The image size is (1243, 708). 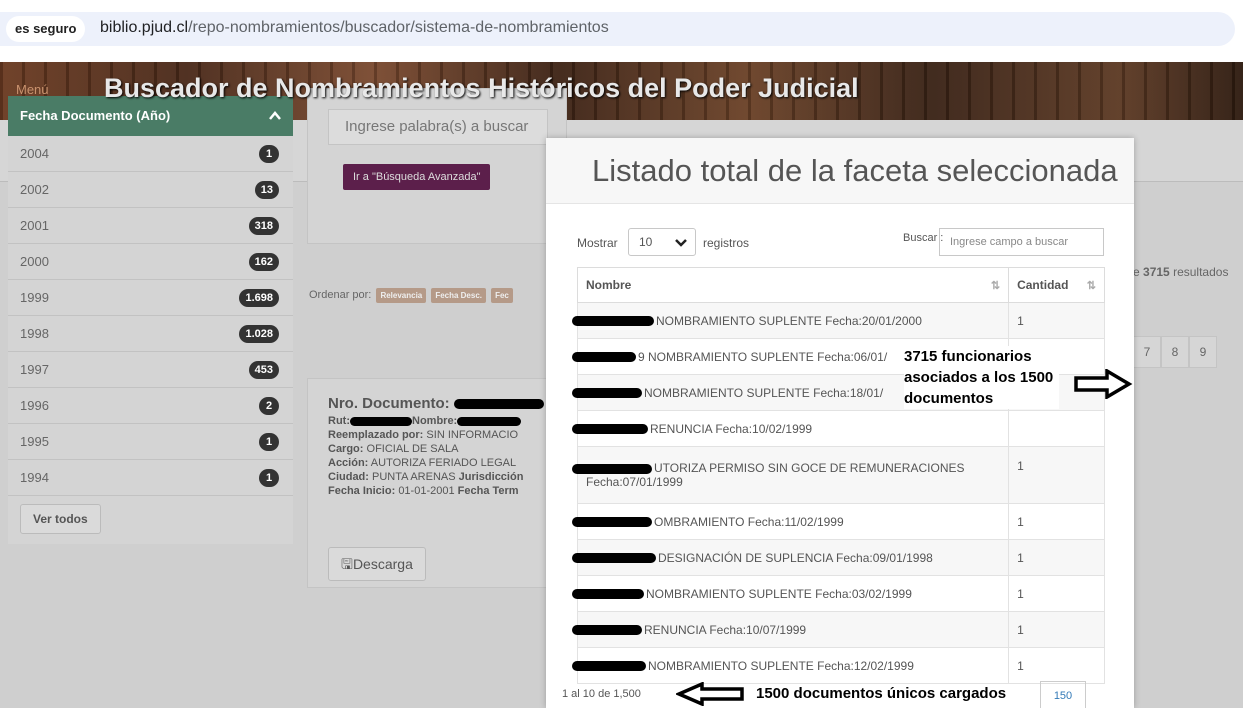 What do you see at coordinates (491, 477) in the screenshot?
I see `jurisdiction-label: Jurisdicción` at bounding box center [491, 477].